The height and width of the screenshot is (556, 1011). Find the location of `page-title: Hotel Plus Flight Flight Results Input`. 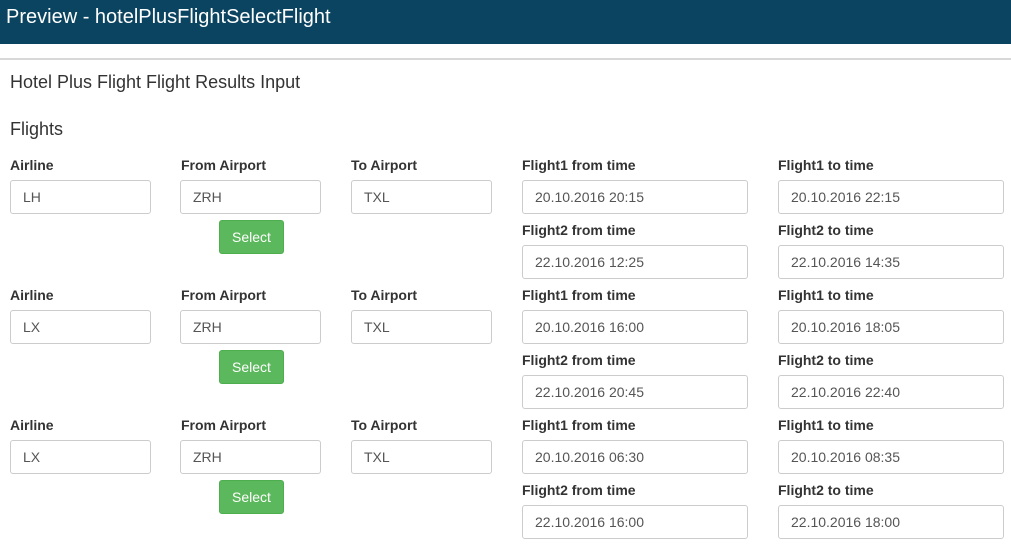

page-title: Hotel Plus Flight Flight Results Input is located at coordinates (155, 82).